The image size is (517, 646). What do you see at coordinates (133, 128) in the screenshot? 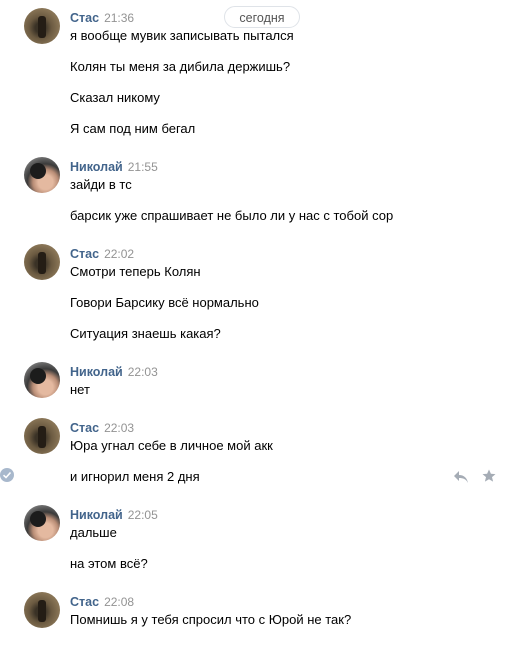
I see `message-text: Я сам под ним бегал` at bounding box center [133, 128].